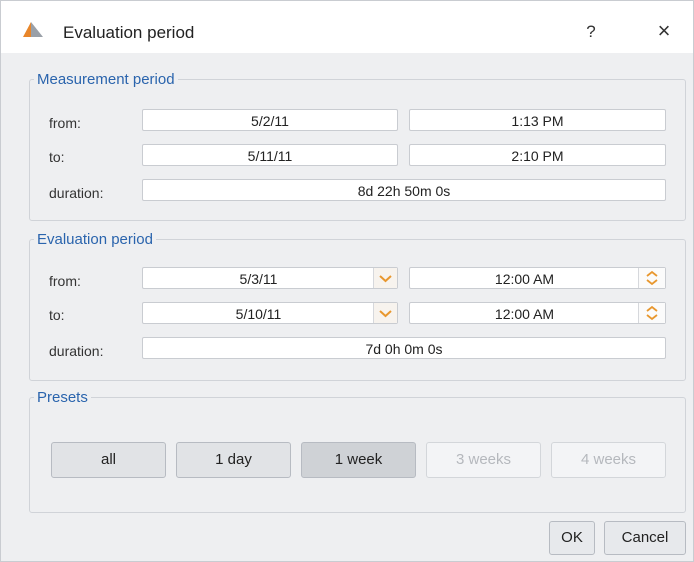  What do you see at coordinates (108, 460) in the screenshot?
I see `preset-all-button: all` at bounding box center [108, 460].